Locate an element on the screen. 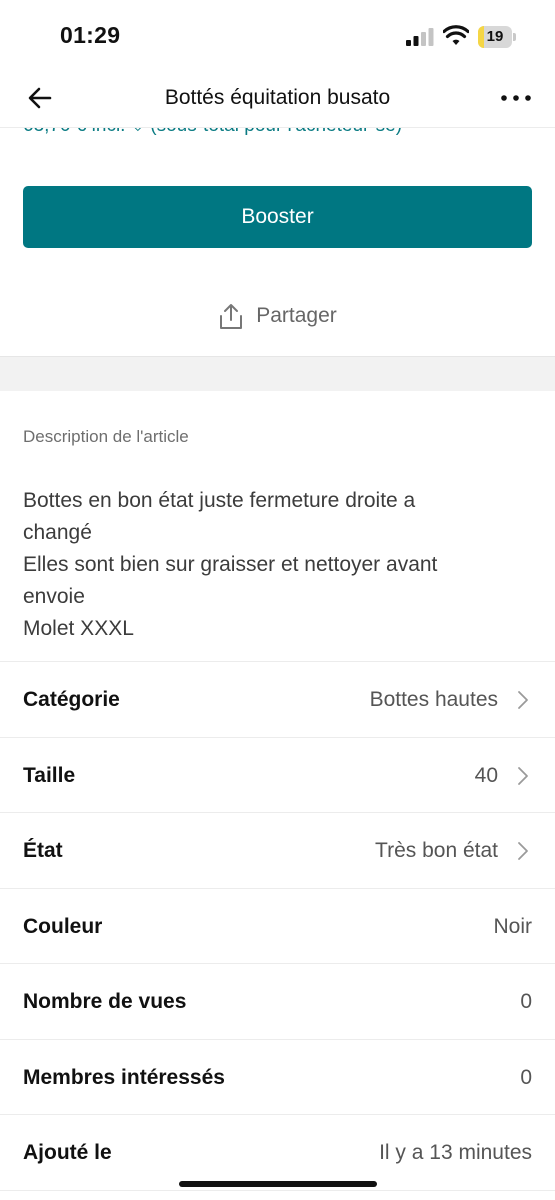 This screenshot has height=1200, width=555. attribute-value: 40 is located at coordinates (486, 775).